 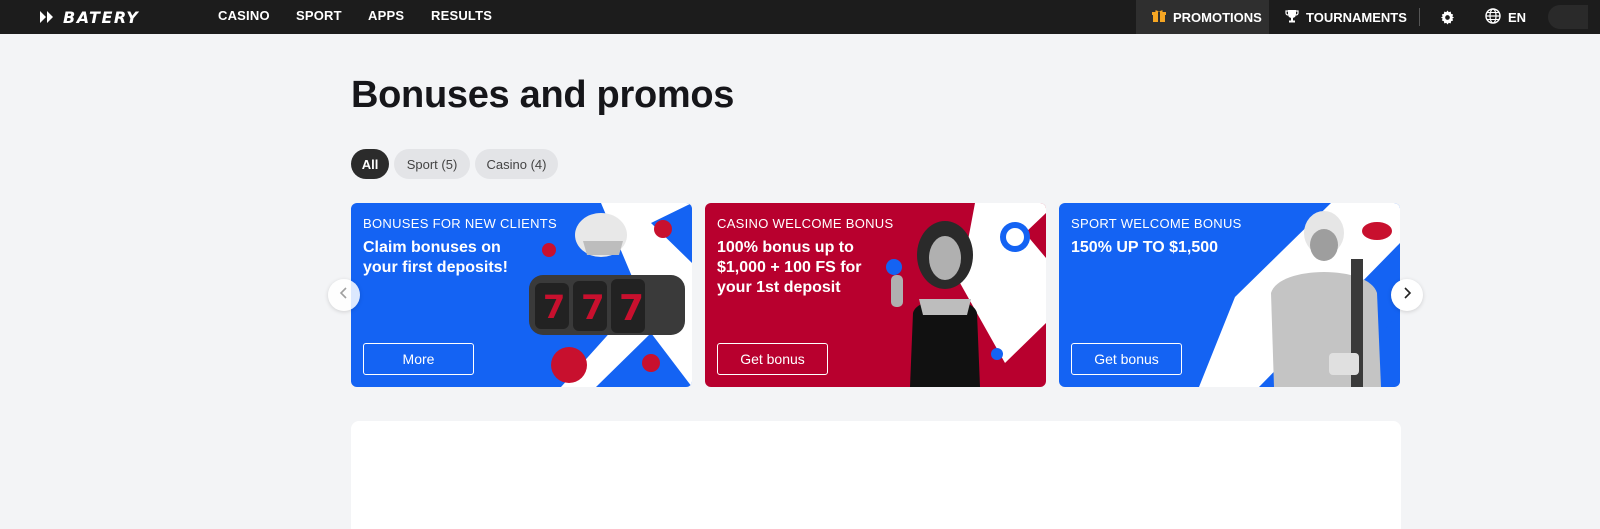 What do you see at coordinates (50, 17) in the screenshot?
I see `logo-arrows-icon` at bounding box center [50, 17].